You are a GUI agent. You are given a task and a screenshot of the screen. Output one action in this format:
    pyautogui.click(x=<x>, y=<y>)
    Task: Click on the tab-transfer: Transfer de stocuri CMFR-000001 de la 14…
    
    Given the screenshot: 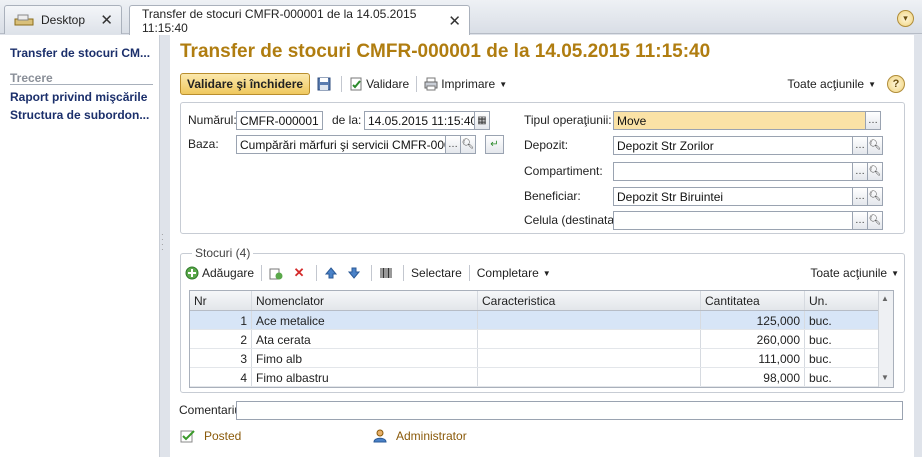 What is the action you would take?
    pyautogui.click(x=299, y=20)
    